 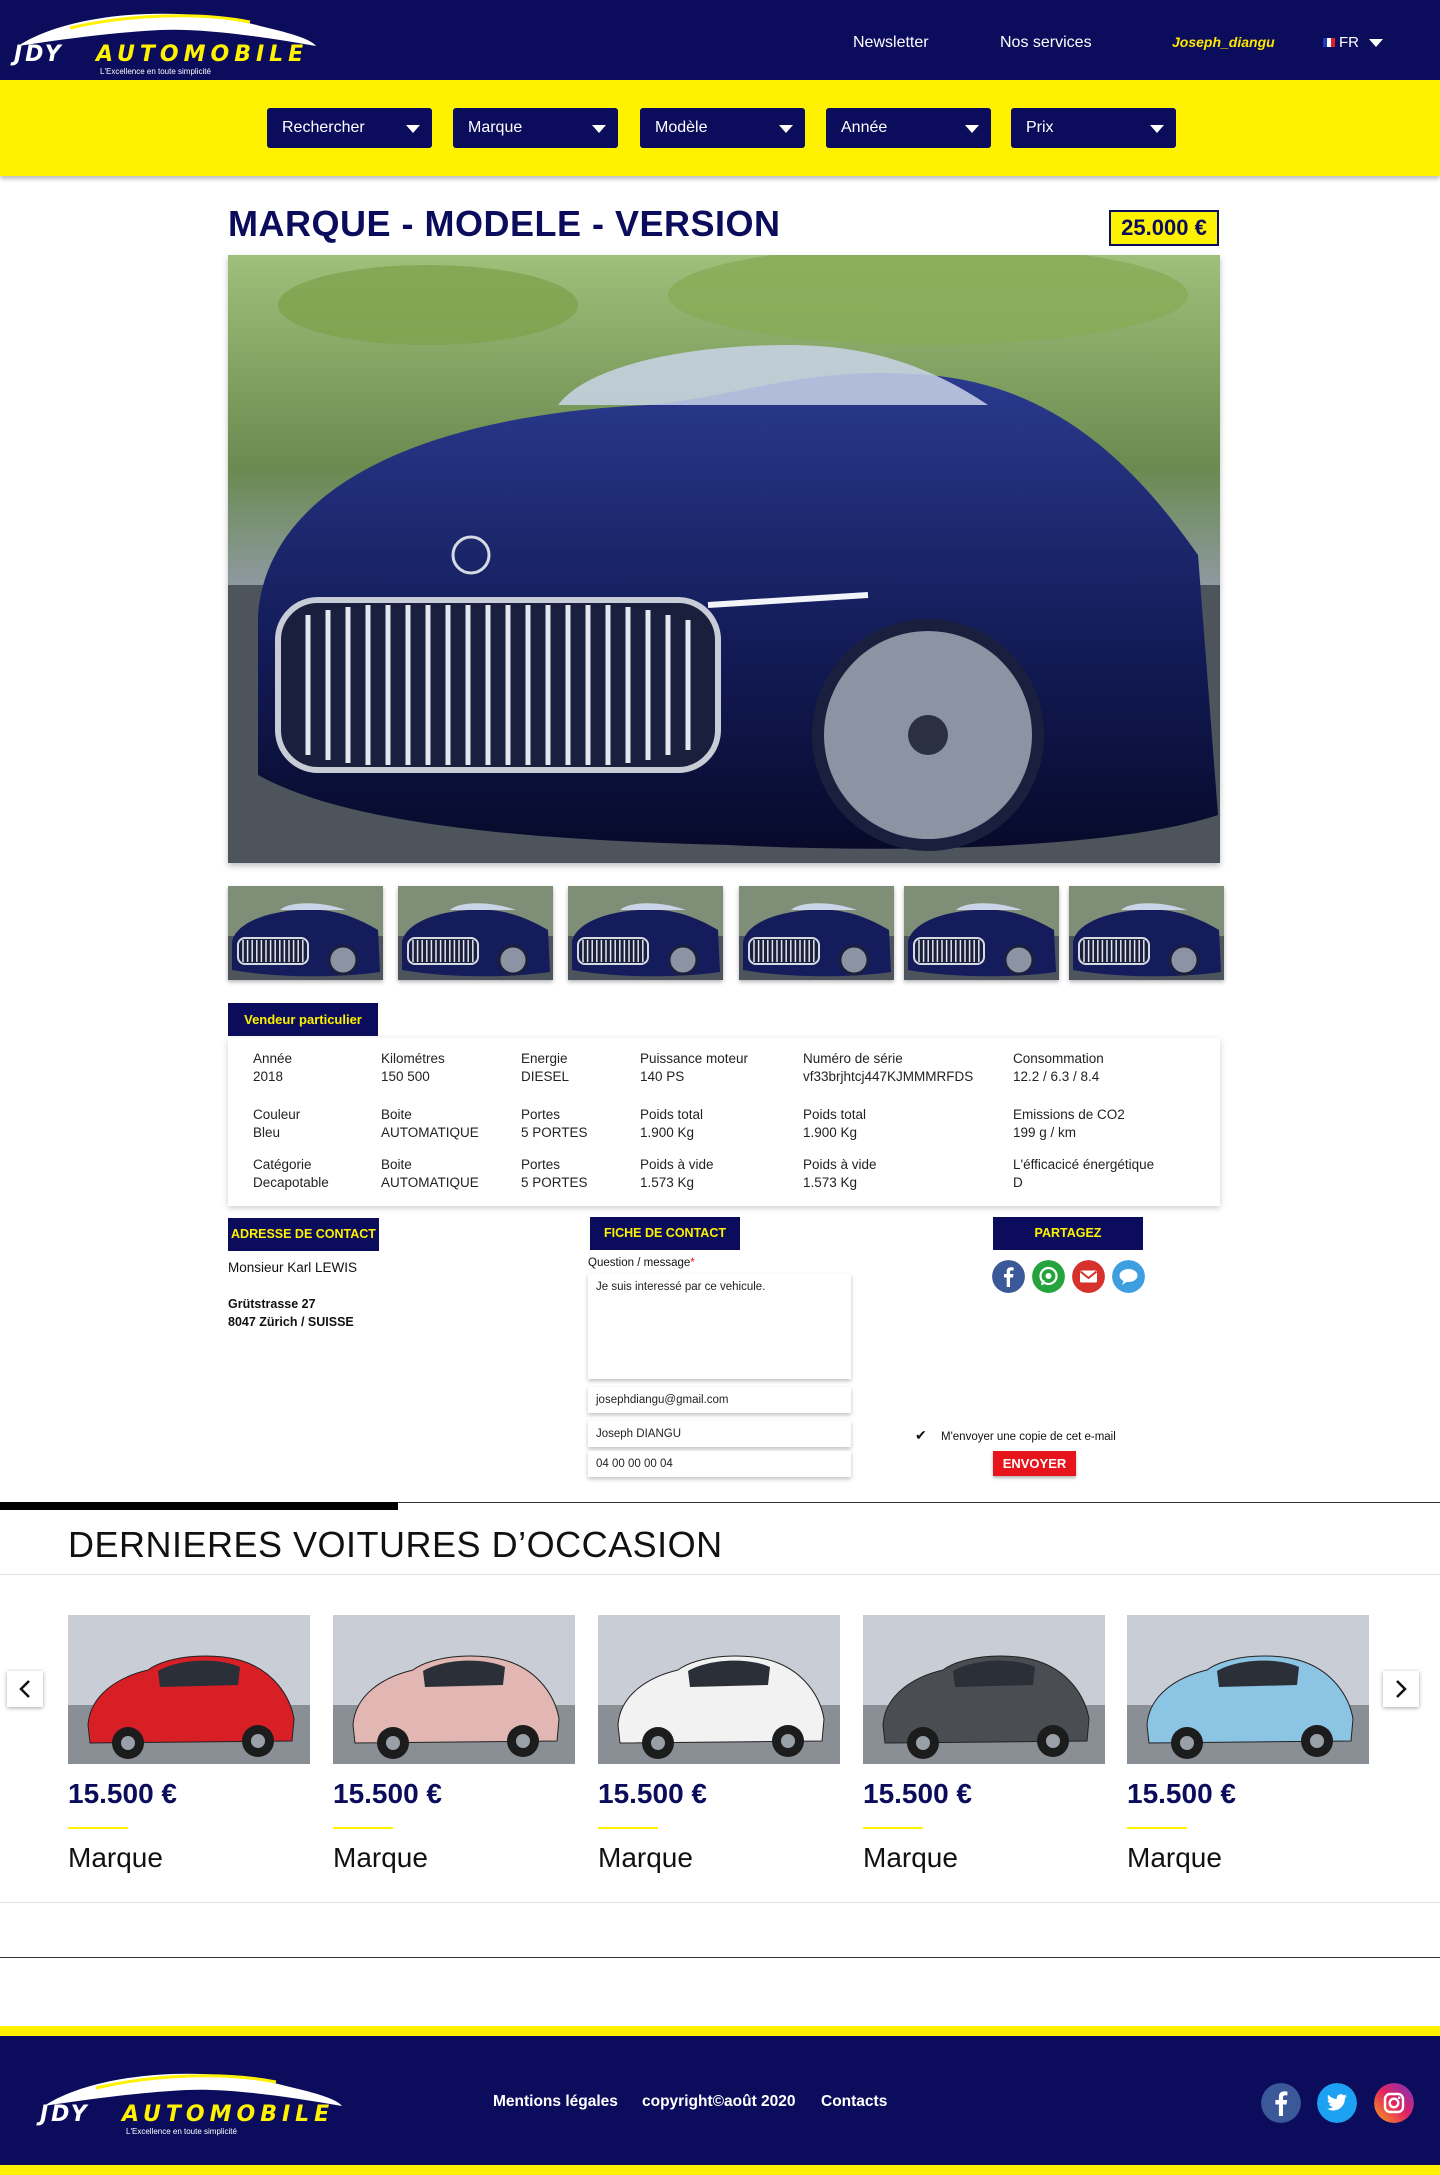 What do you see at coordinates (891, 43) in the screenshot?
I see `nav-newsletter: Newsletter` at bounding box center [891, 43].